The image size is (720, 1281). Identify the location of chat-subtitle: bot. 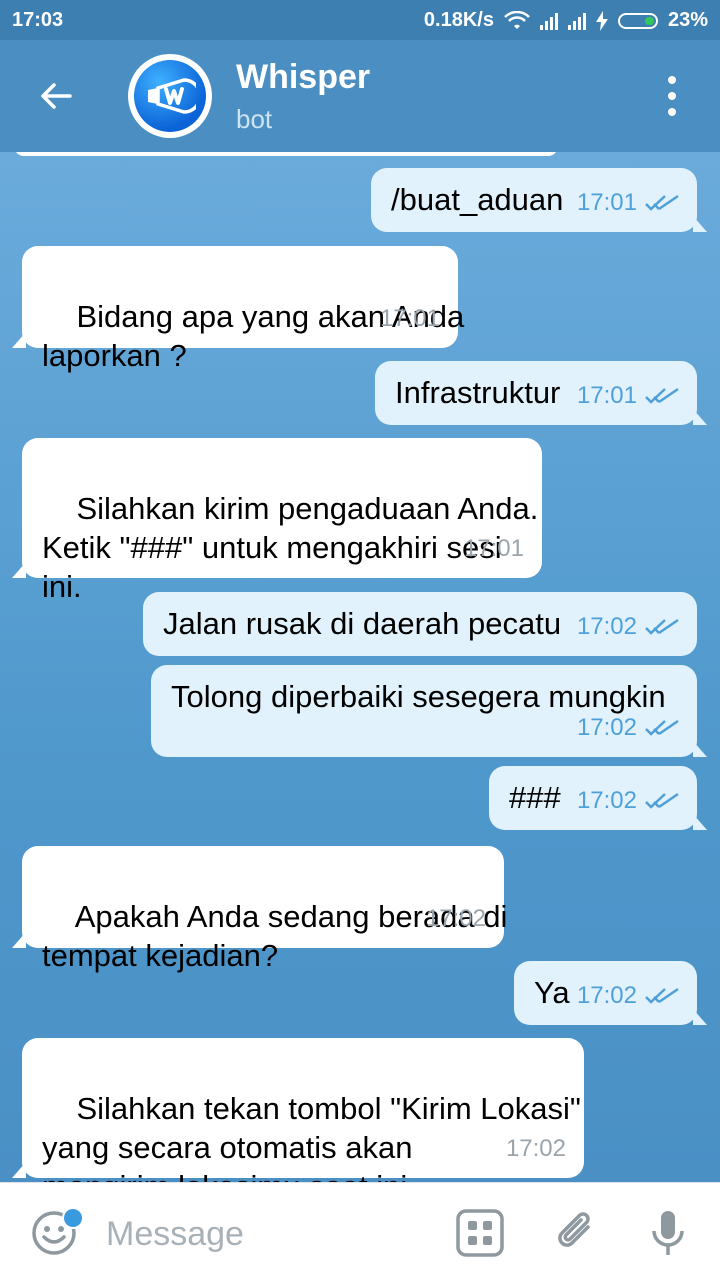
(254, 119).